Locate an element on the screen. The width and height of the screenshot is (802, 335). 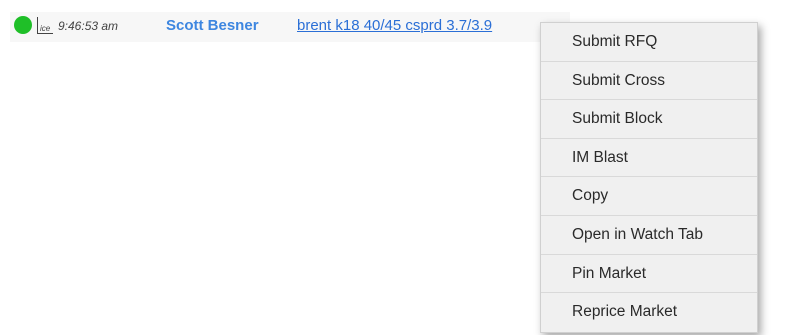
menu-item-copy: Copy is located at coordinates (649, 196).